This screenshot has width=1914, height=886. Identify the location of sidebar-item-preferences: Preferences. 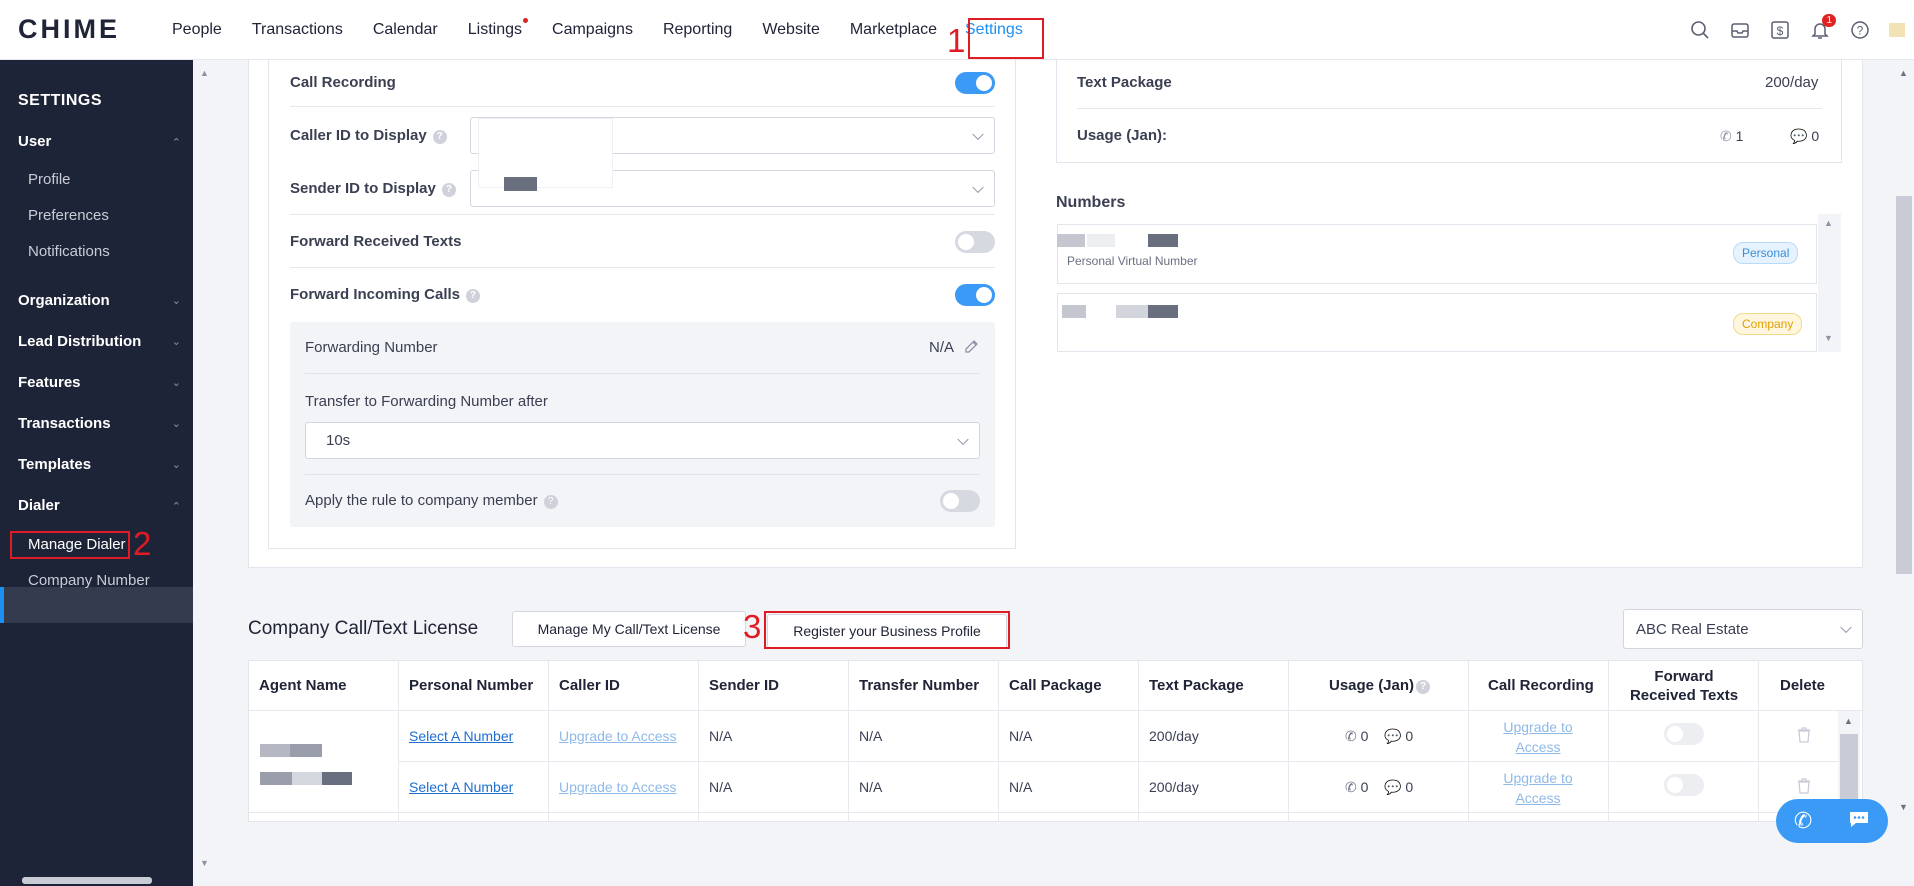
(68, 215).